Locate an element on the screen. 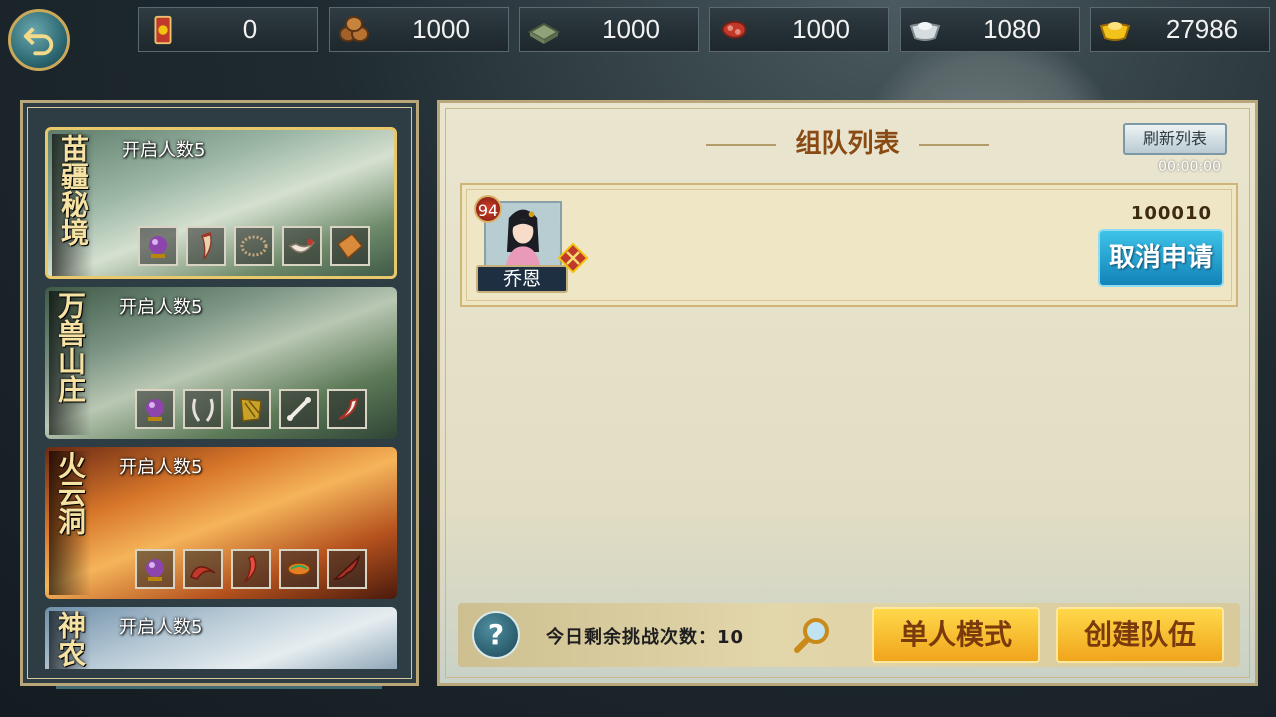 This screenshot has height=717, width=1276. refresh-timer: 00:00:00 is located at coordinates (1189, 167).